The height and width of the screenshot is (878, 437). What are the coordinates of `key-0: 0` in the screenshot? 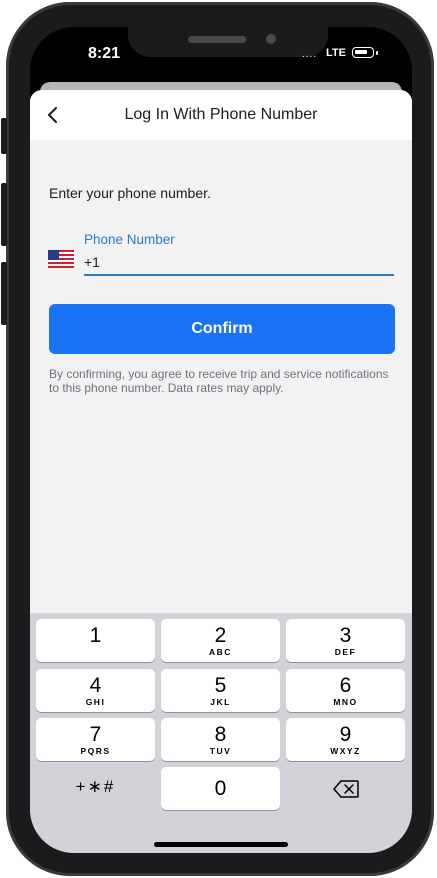 It's located at (220, 788).